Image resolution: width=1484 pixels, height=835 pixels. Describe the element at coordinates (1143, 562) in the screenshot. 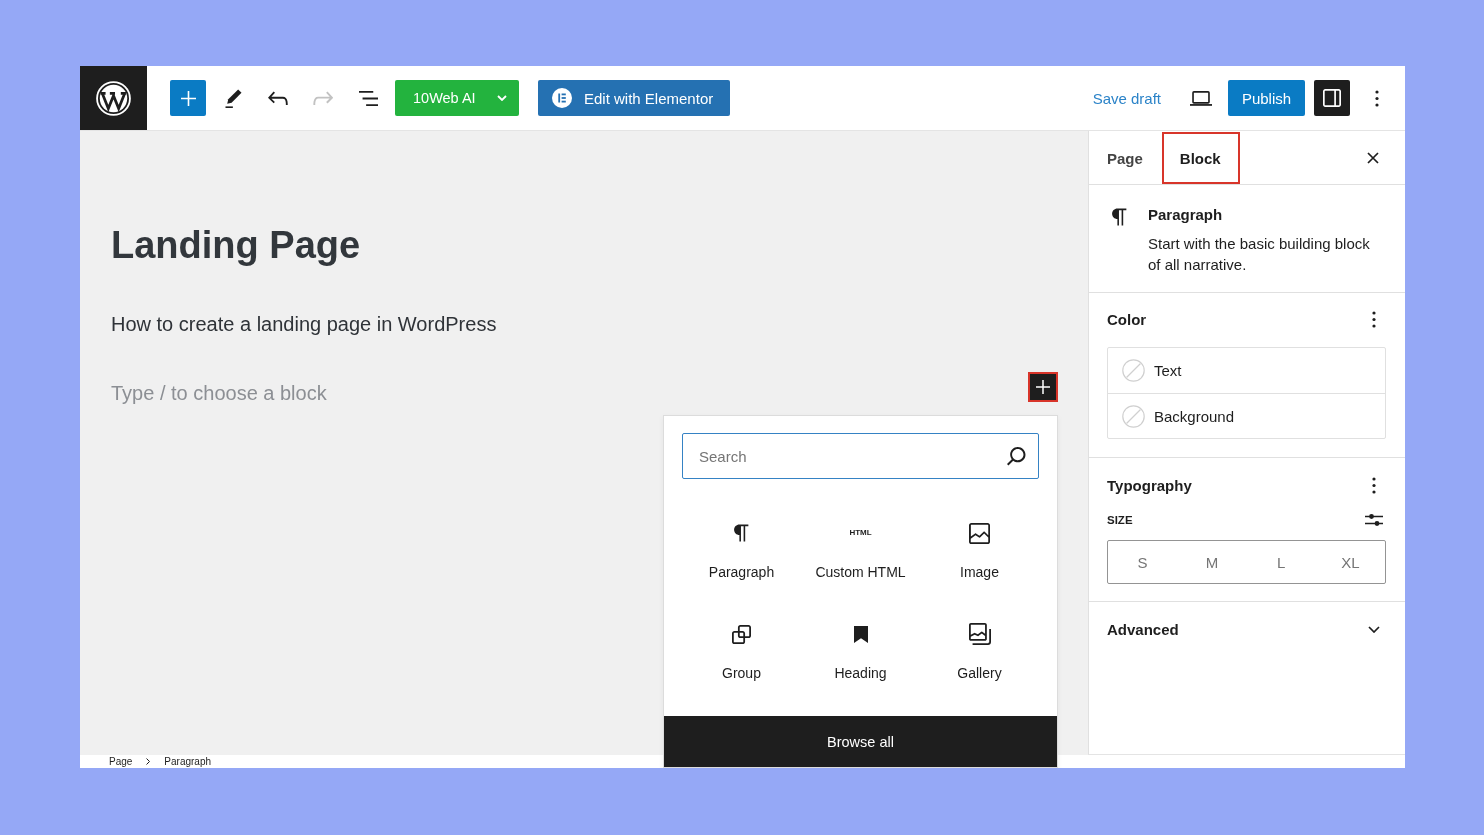

I see `size-option: S` at that location.